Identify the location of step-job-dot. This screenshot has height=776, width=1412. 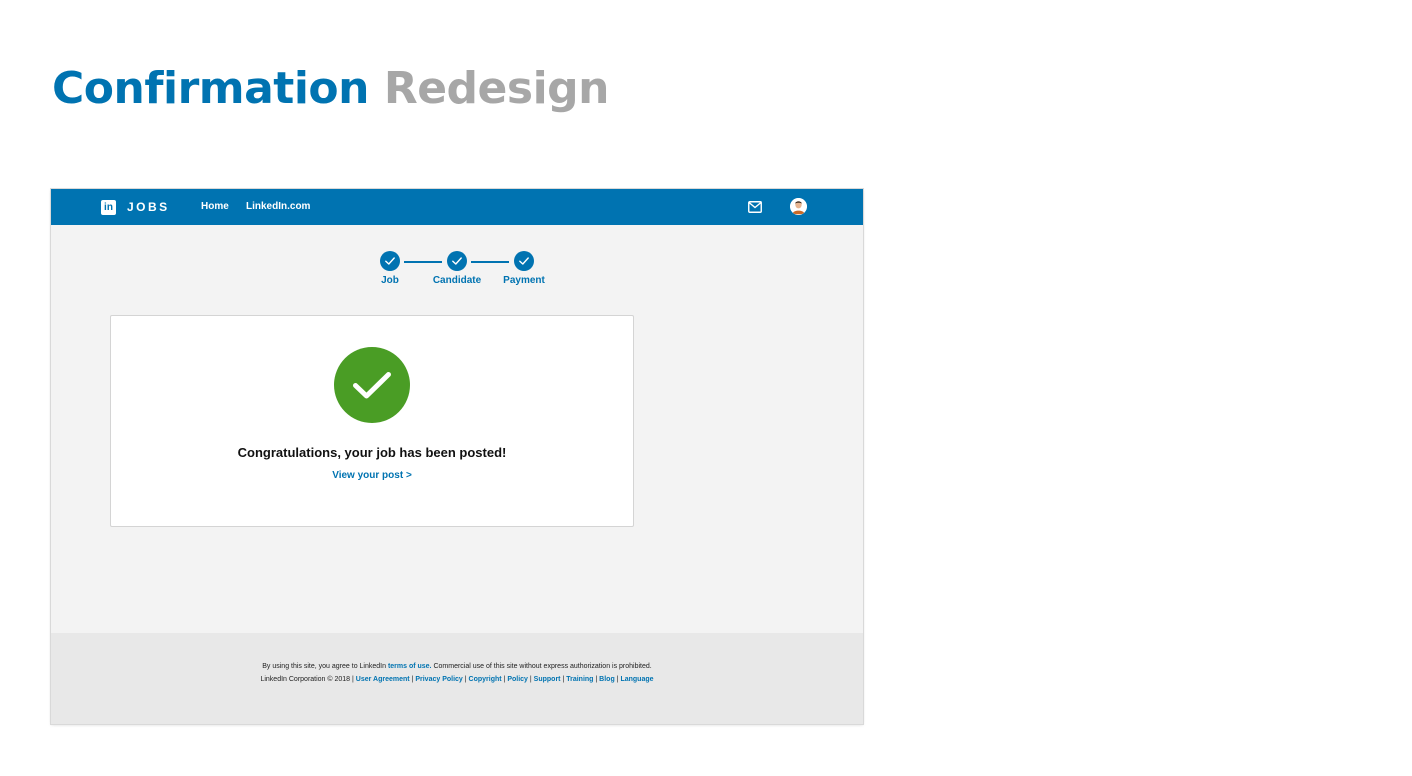
(390, 261).